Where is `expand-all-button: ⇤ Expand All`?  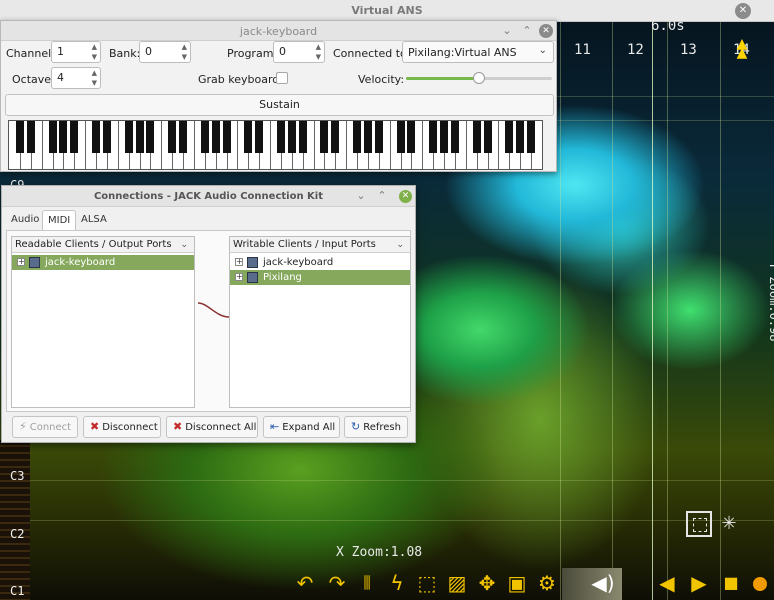
expand-all-button: ⇤ Expand All is located at coordinates (301, 427).